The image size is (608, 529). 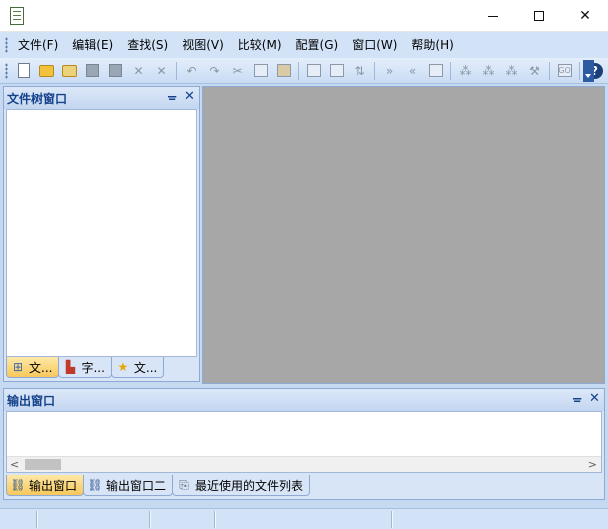 I want to click on tab-label: 输出窗口二, so click(x=136, y=485).